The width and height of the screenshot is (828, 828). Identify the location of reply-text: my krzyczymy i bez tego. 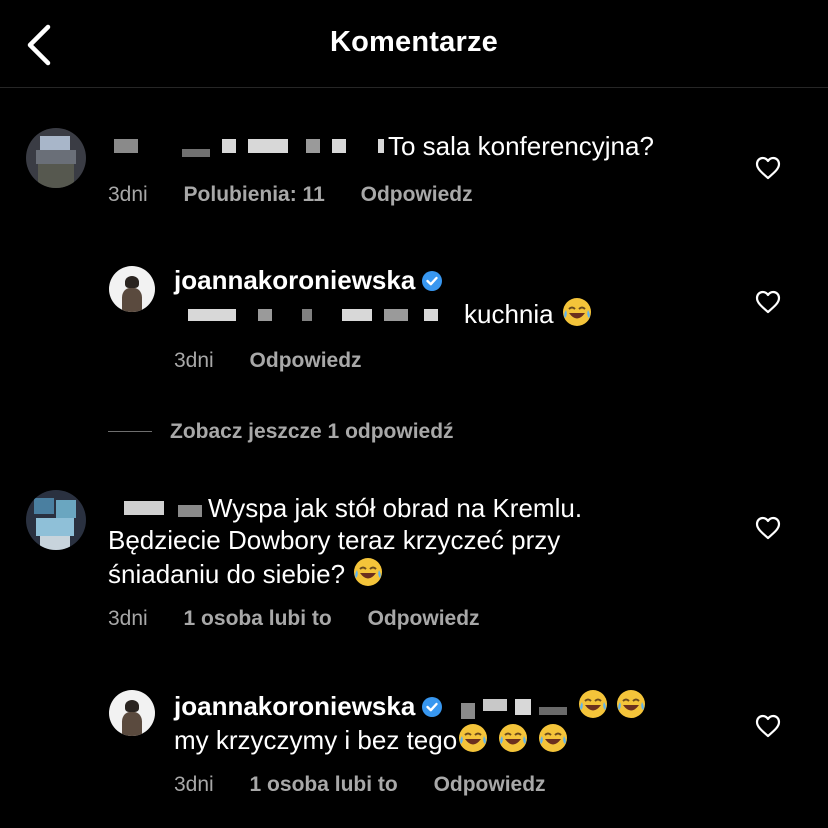
(316, 740).